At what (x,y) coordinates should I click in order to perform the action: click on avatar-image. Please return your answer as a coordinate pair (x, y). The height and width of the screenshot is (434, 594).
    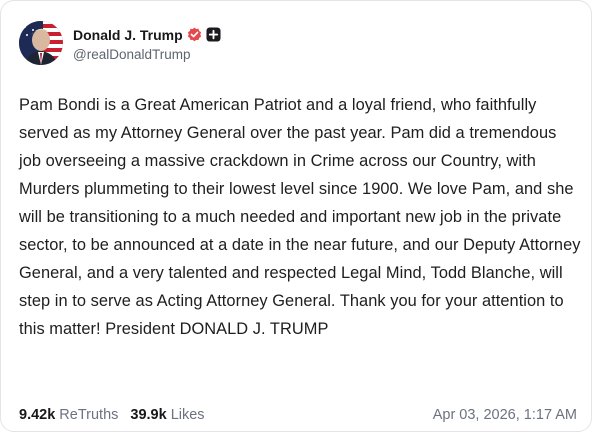
    Looking at the image, I should click on (41, 43).